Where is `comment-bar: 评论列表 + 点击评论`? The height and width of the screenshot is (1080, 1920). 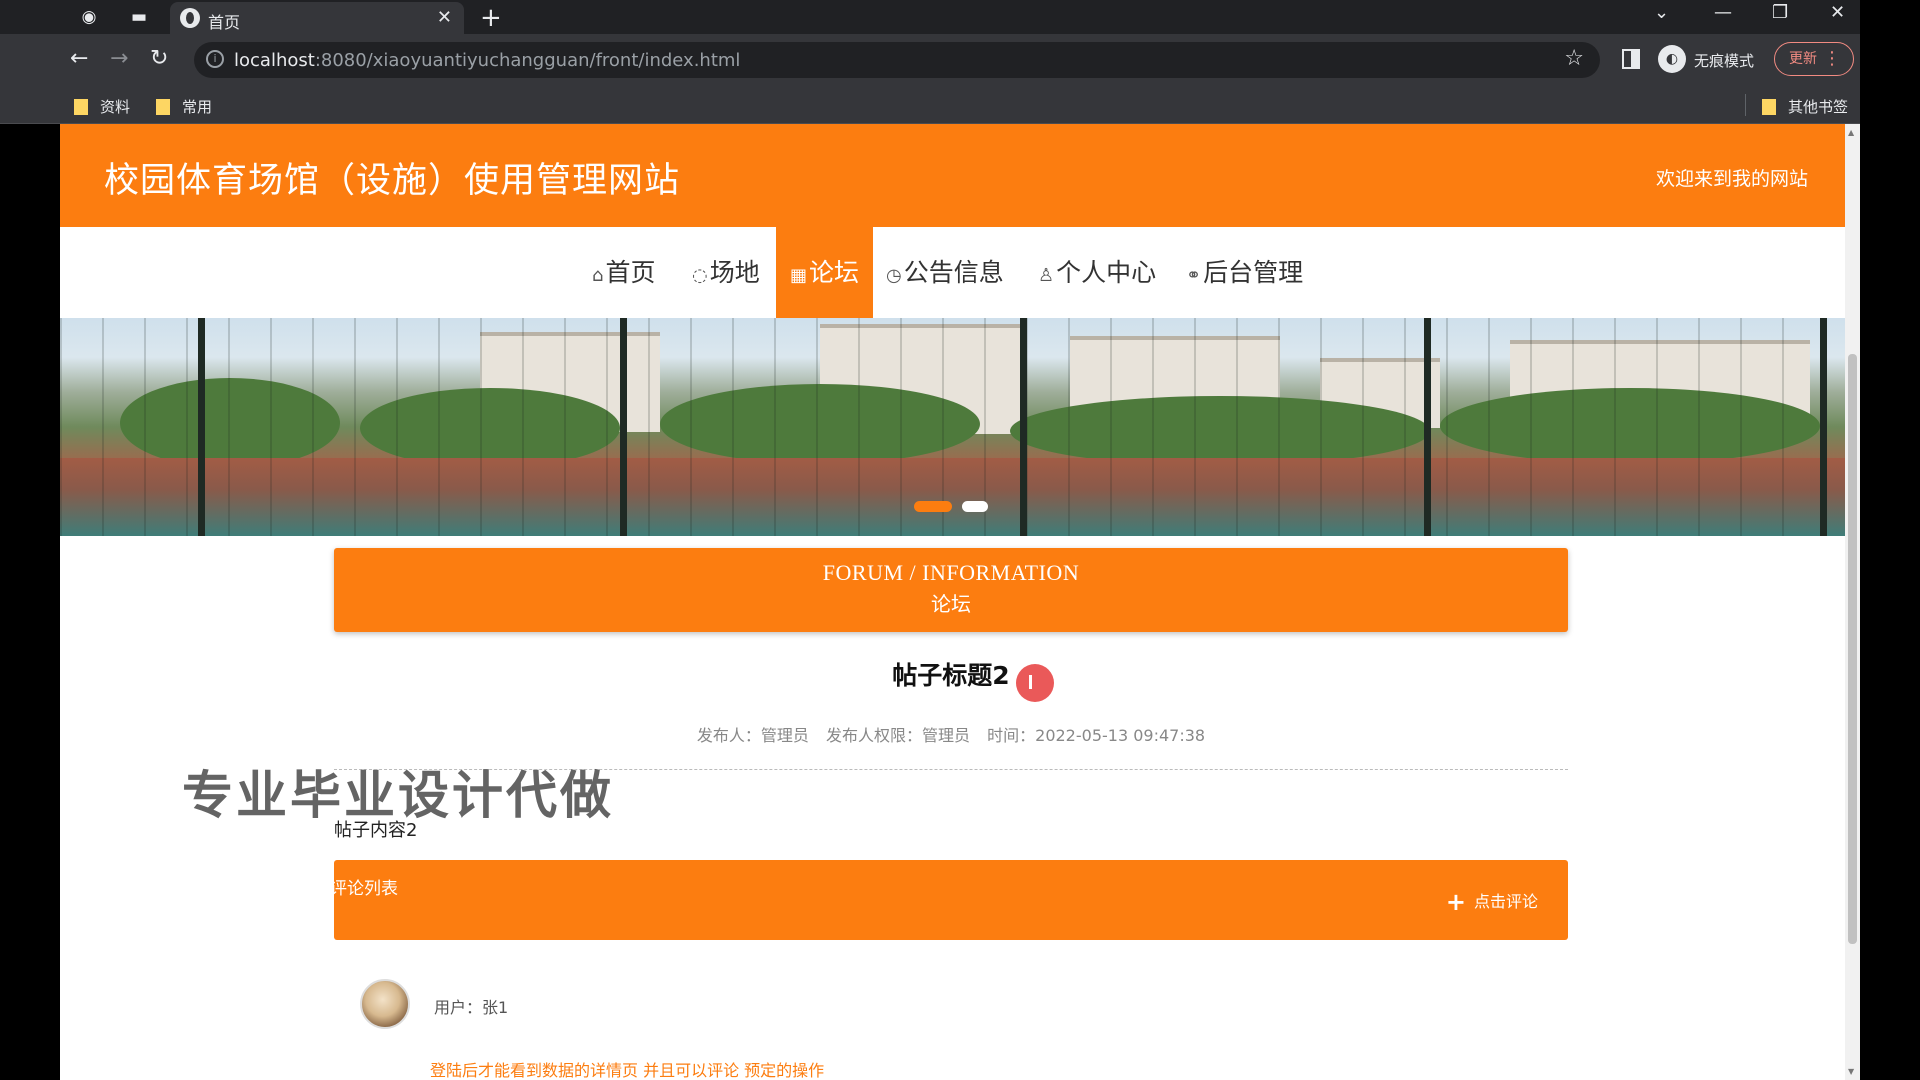
comment-bar: 评论列表 + 点击评论 is located at coordinates (949, 900).